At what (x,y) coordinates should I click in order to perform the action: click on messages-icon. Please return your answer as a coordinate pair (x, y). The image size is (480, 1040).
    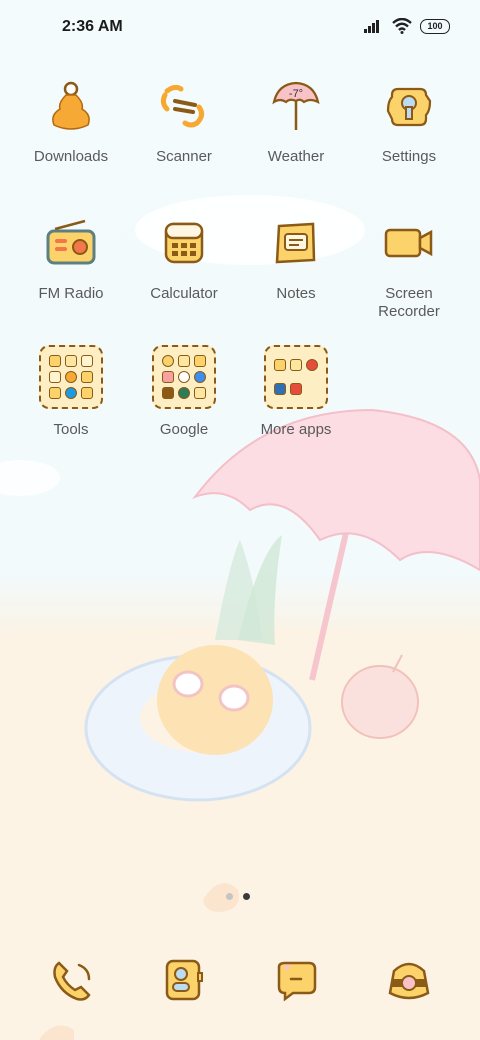
    Looking at the image, I should click on (297, 981).